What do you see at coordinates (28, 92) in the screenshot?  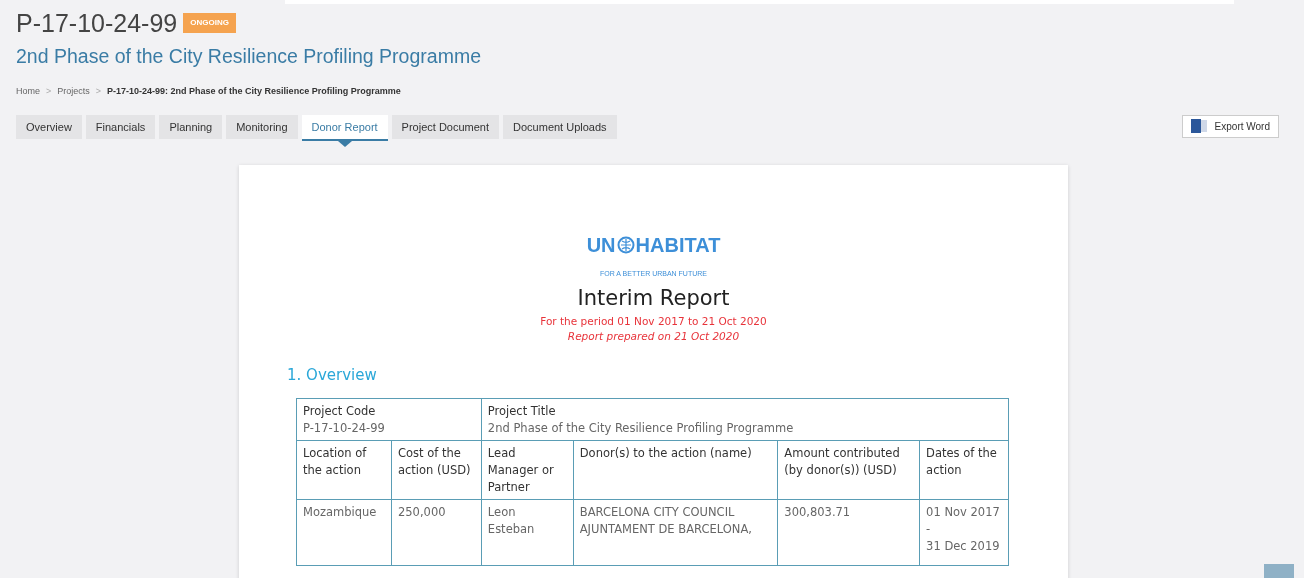 I see `breadcrumb-link: Home` at bounding box center [28, 92].